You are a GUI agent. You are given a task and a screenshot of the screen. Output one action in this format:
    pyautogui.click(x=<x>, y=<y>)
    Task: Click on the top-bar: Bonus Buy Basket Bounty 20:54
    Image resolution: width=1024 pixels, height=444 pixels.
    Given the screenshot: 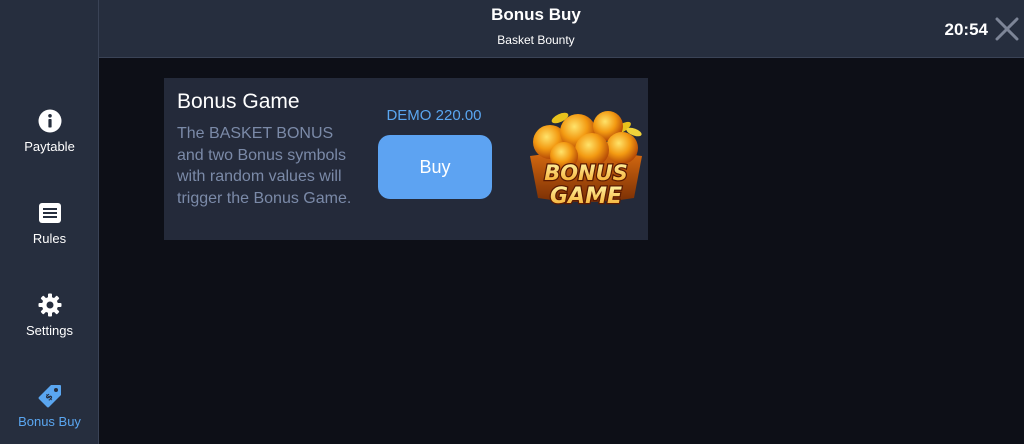 What is the action you would take?
    pyautogui.click(x=561, y=29)
    